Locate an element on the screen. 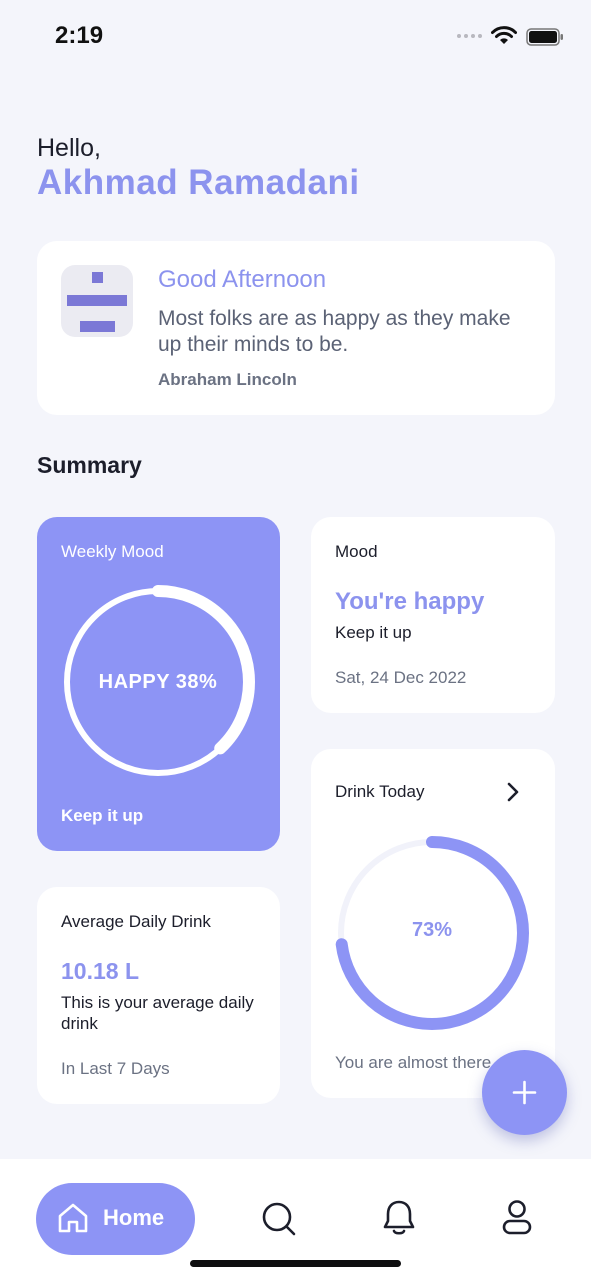 This screenshot has width=591, height=1280. search-icon is located at coordinates (279, 1219).